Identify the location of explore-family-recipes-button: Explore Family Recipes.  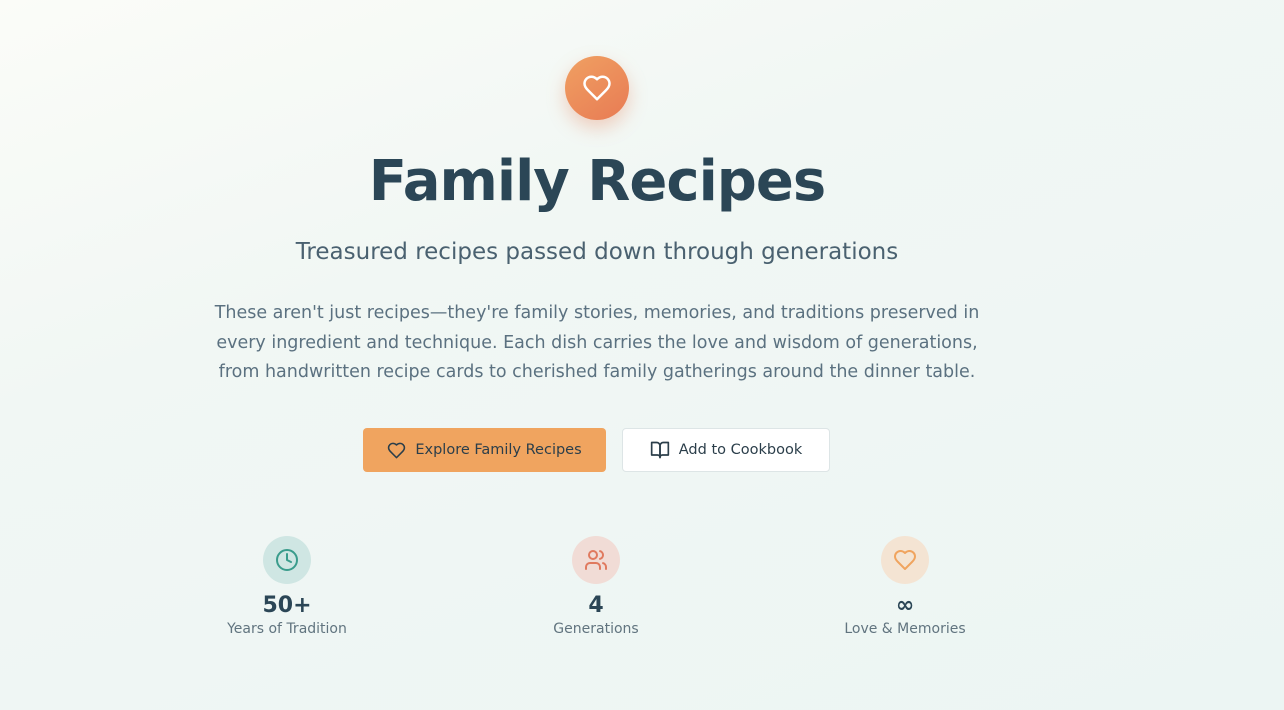
(484, 450).